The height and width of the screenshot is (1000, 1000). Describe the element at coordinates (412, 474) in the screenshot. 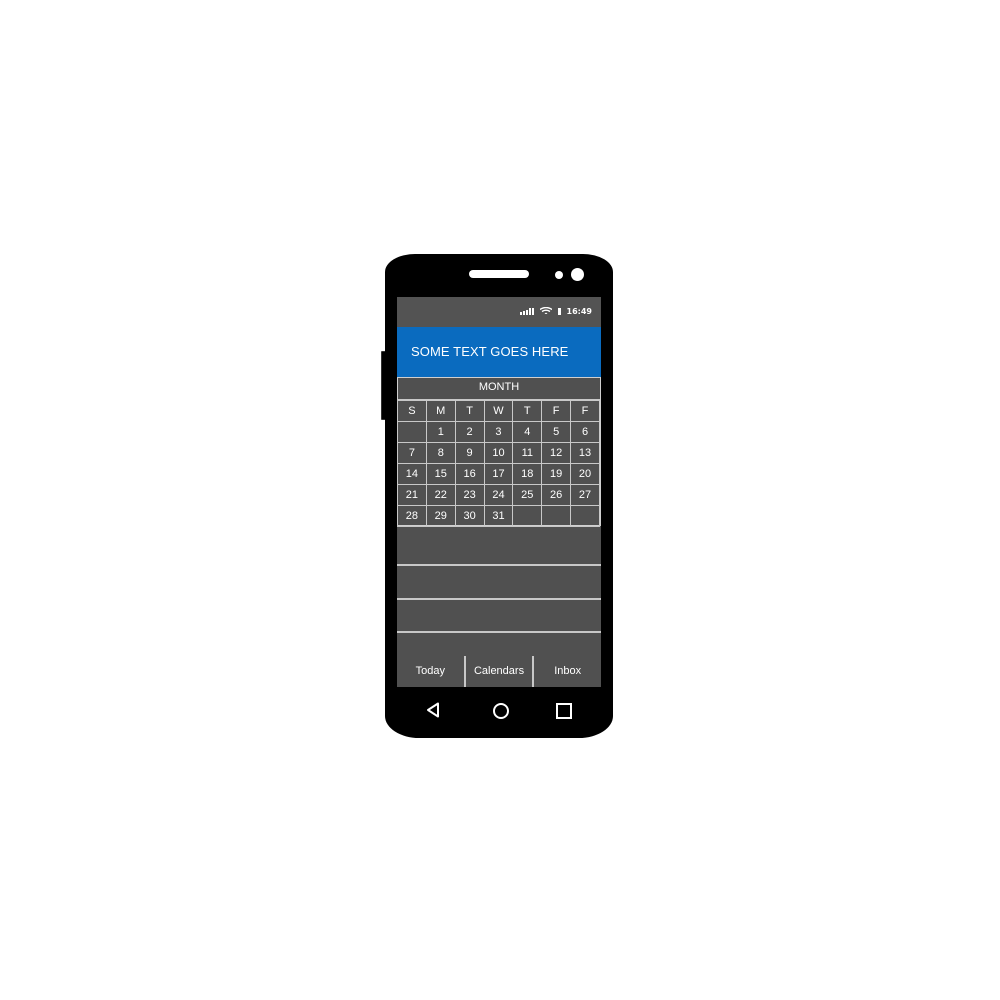

I see `day-cell: 14` at that location.